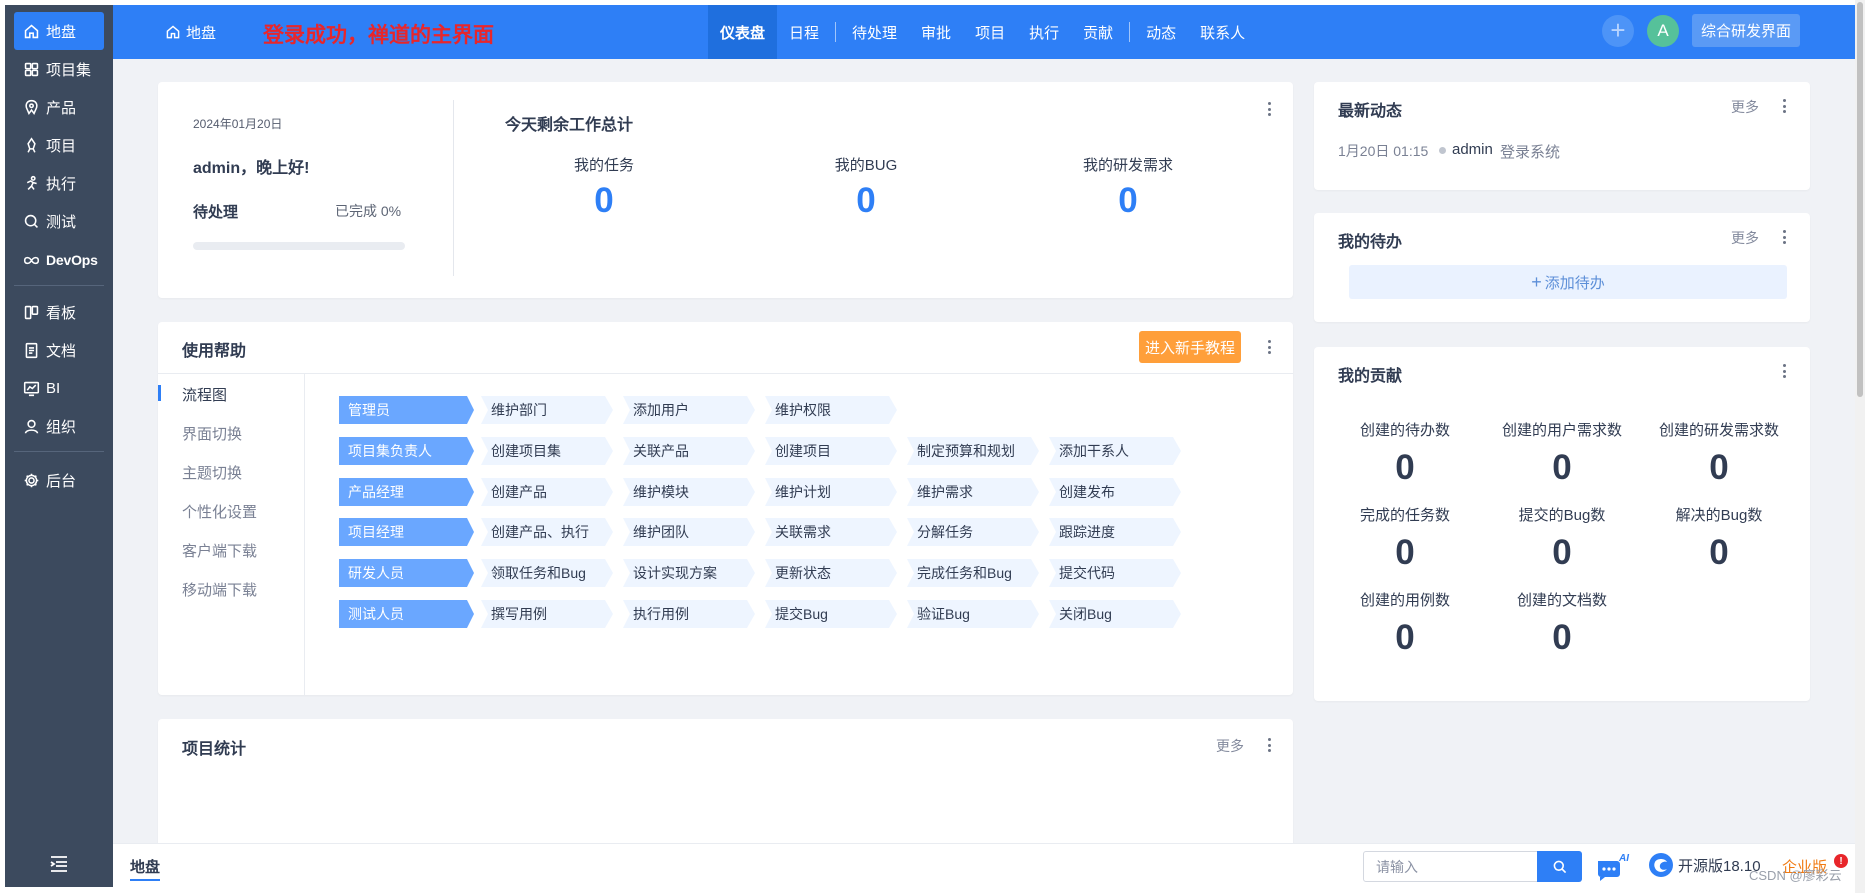 This screenshot has height=893, width=1865. Describe the element at coordinates (547, 410) in the screenshot. I see `flow-step: 维护部门` at that location.